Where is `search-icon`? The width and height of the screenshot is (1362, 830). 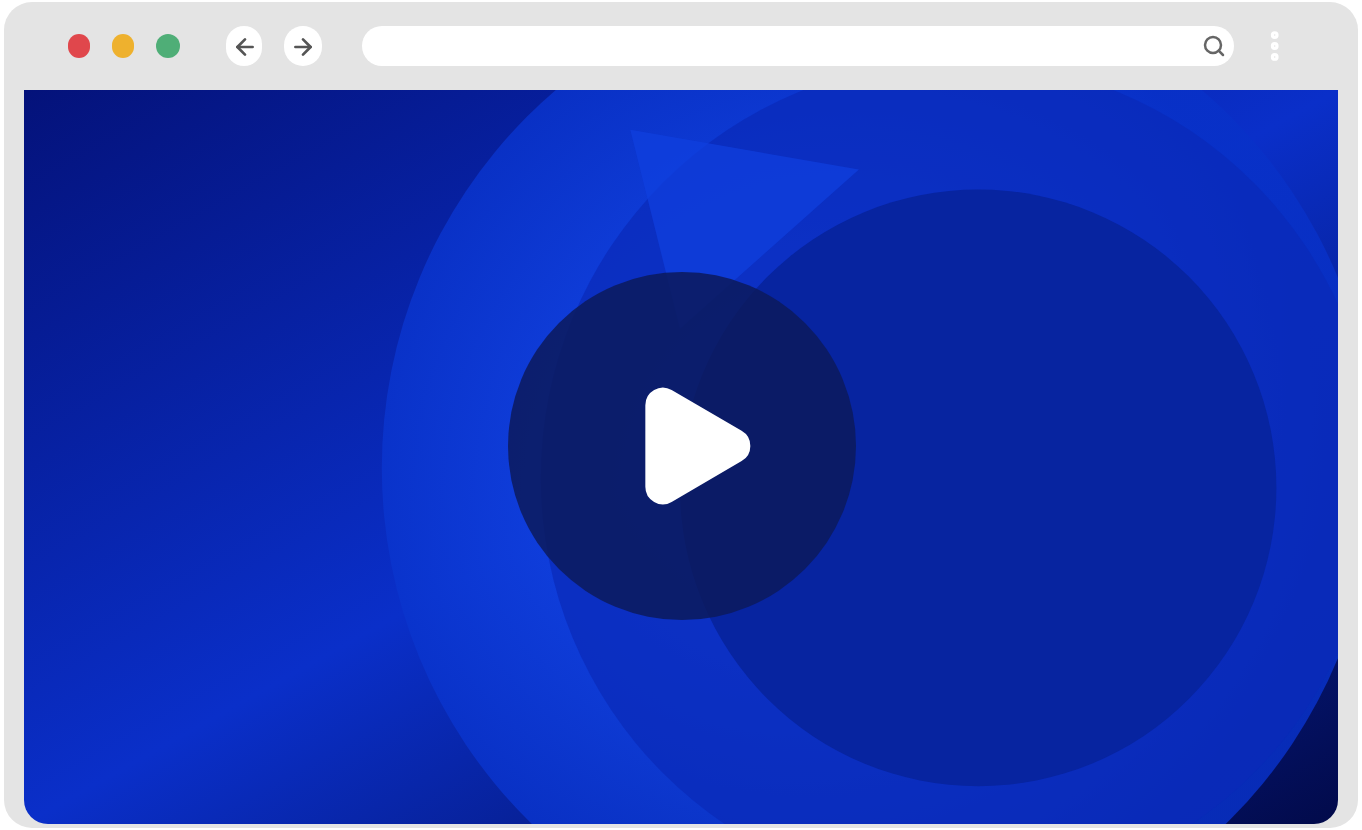
search-icon is located at coordinates (1214, 46).